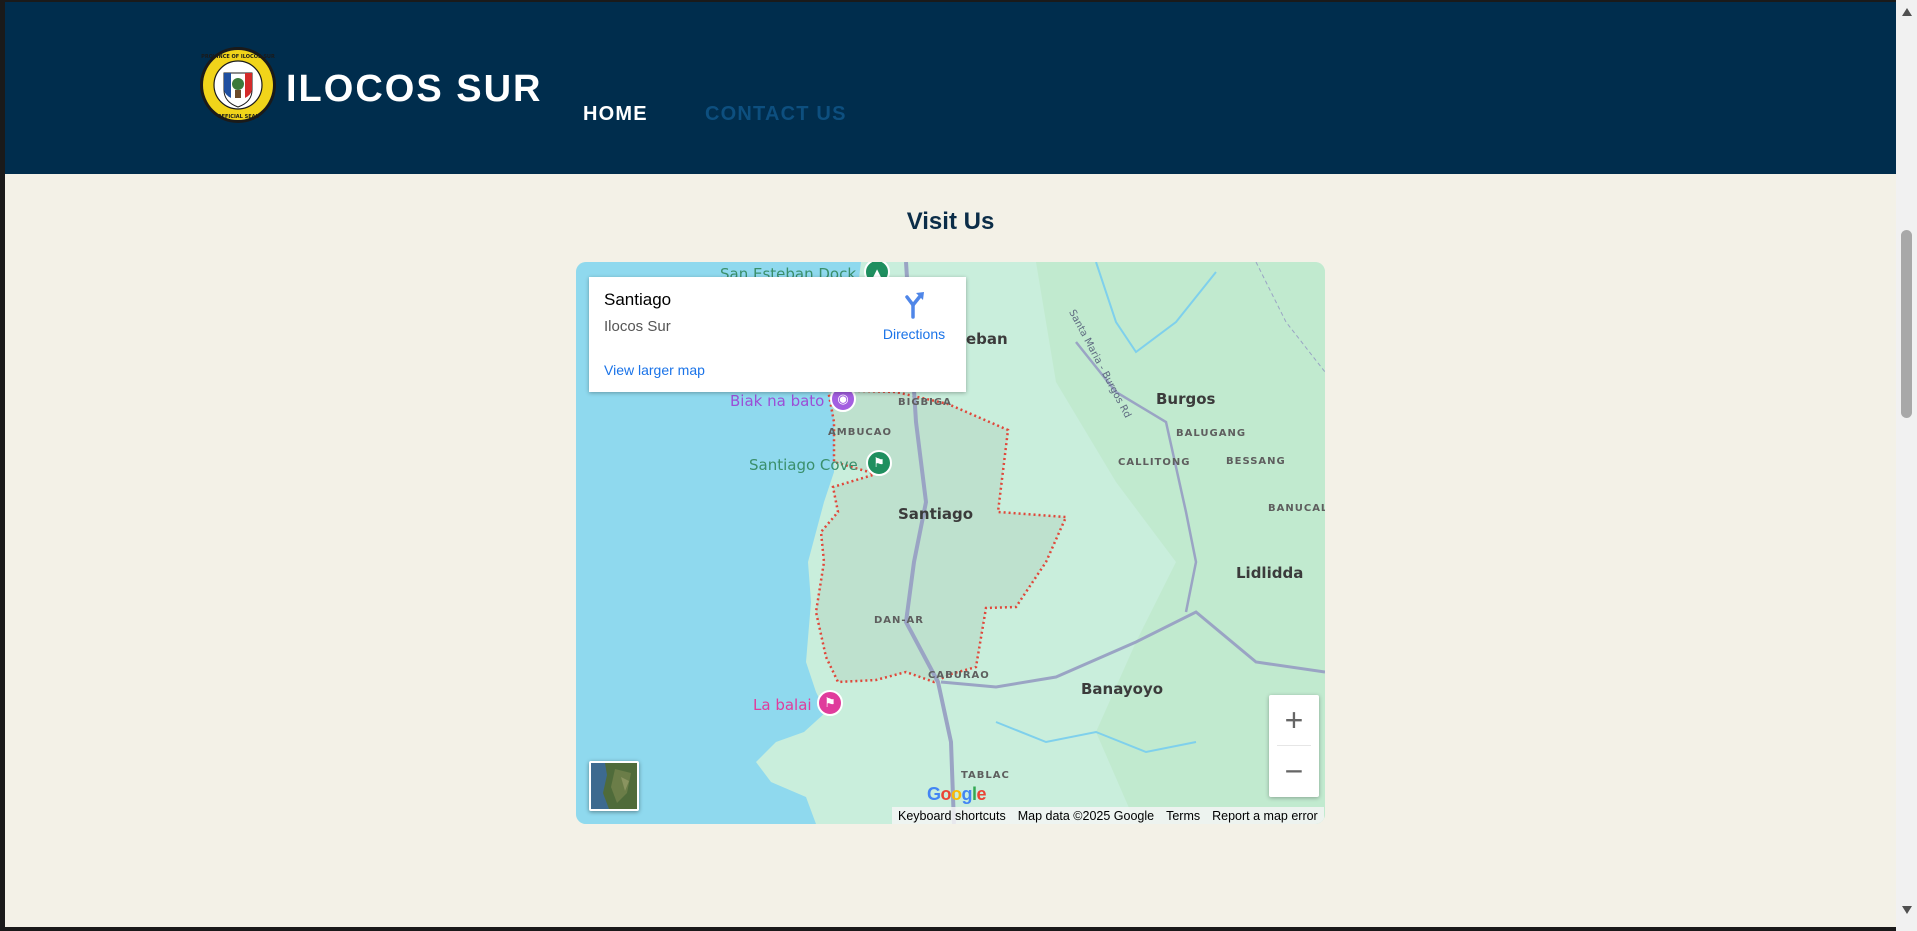  I want to click on barangay-label: BESSANG, so click(1256, 461).